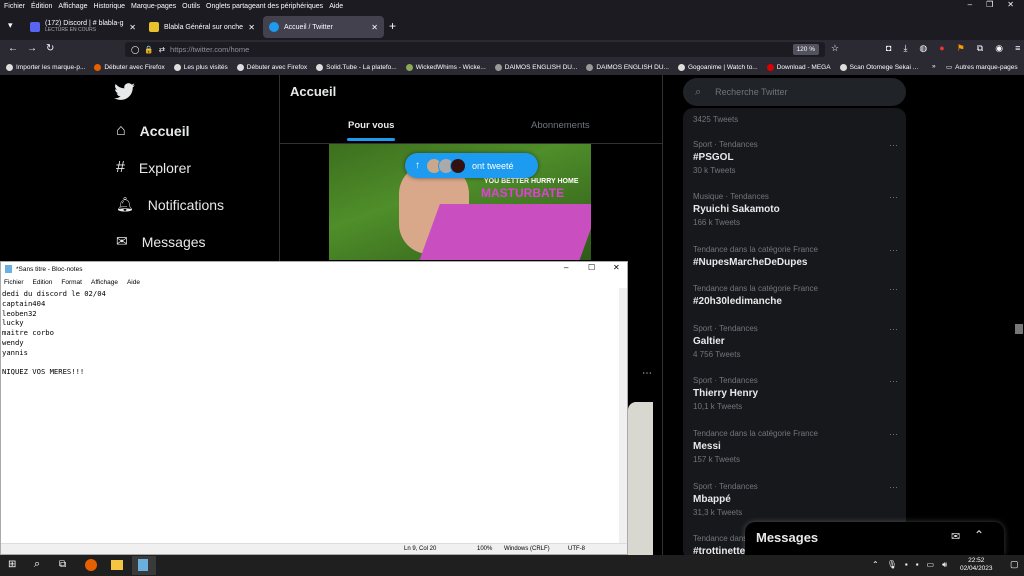  I want to click on bookmark-star-icon: ☆, so click(835, 48).